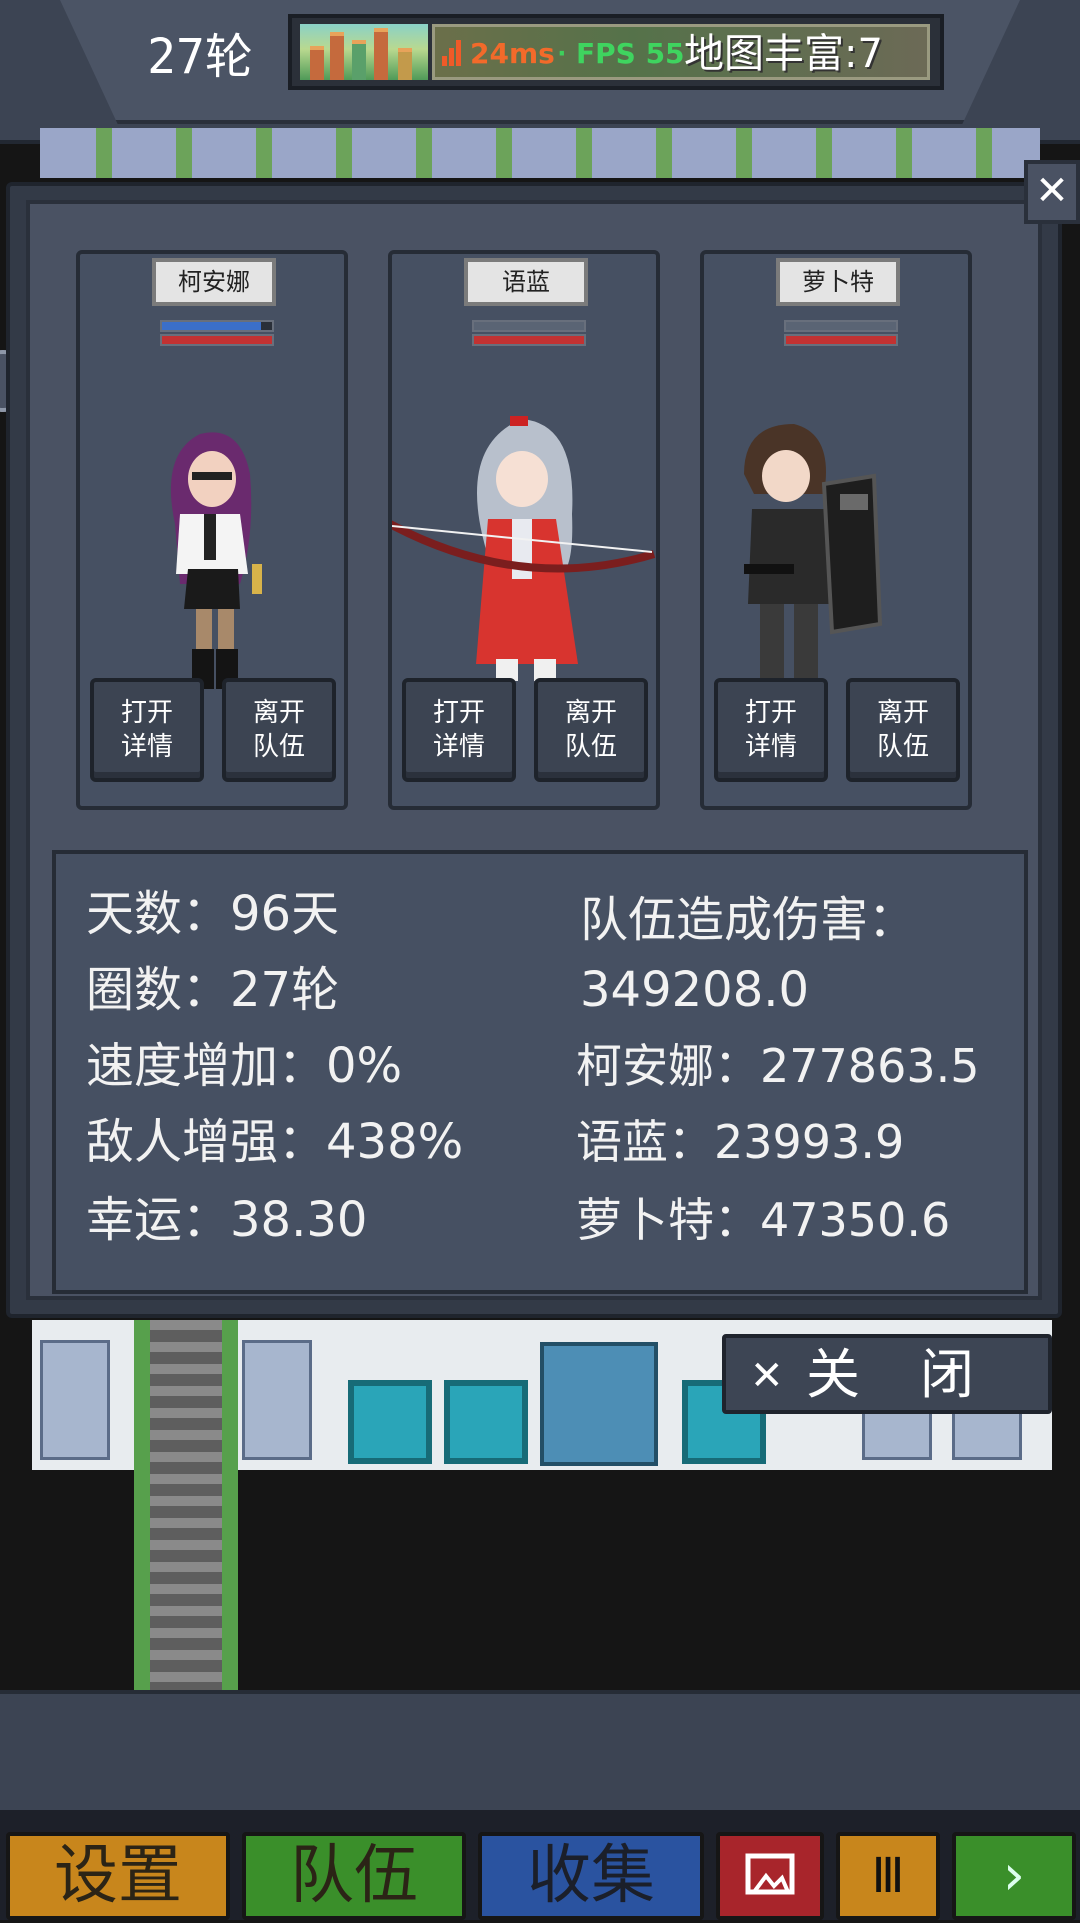 This screenshot has width=1080, height=1923. Describe the element at coordinates (512, 53) in the screenshot. I see `latency-readout: 24ms` at that location.